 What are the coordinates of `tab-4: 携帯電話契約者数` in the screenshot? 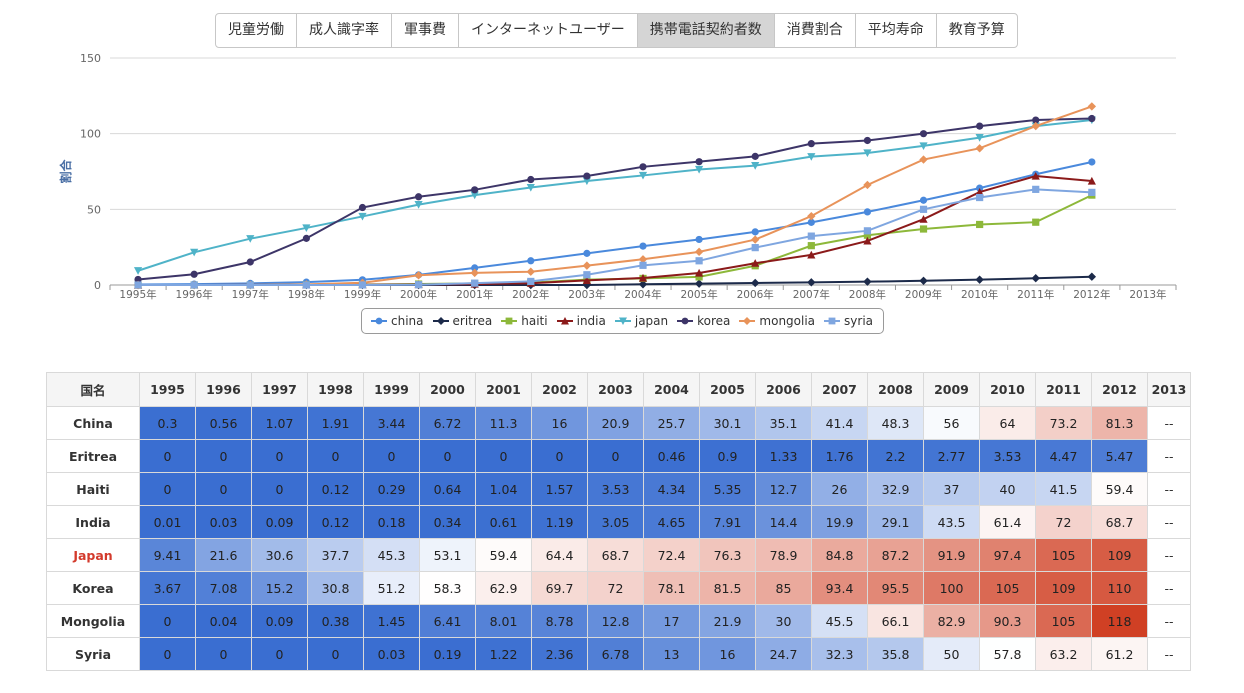 It's located at (706, 30).